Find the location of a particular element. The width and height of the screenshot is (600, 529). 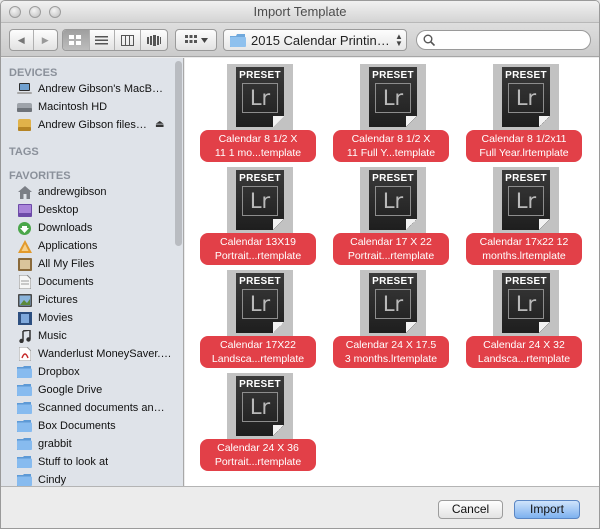

arrange-button is located at coordinates (196, 40).